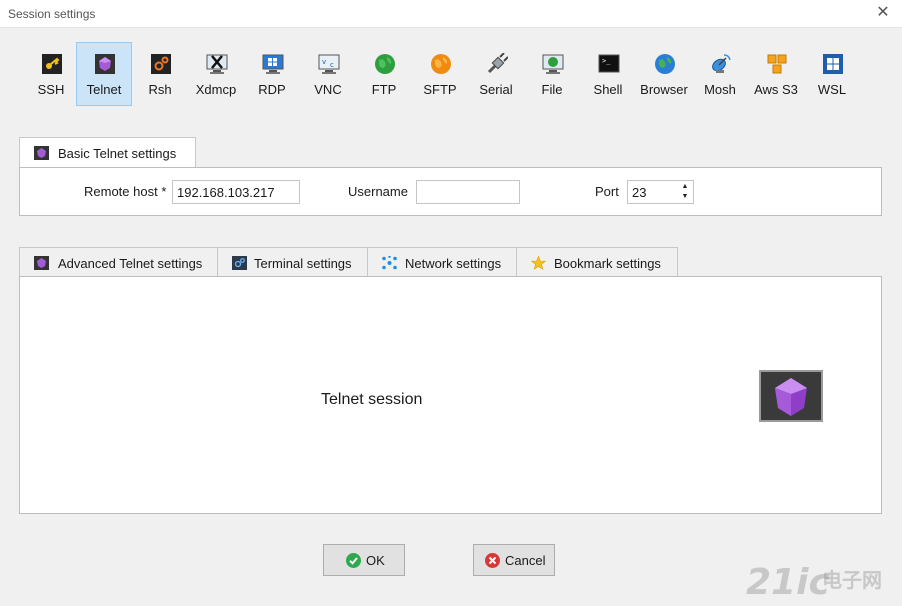 The image size is (902, 606). I want to click on port-value: 23, so click(639, 192).